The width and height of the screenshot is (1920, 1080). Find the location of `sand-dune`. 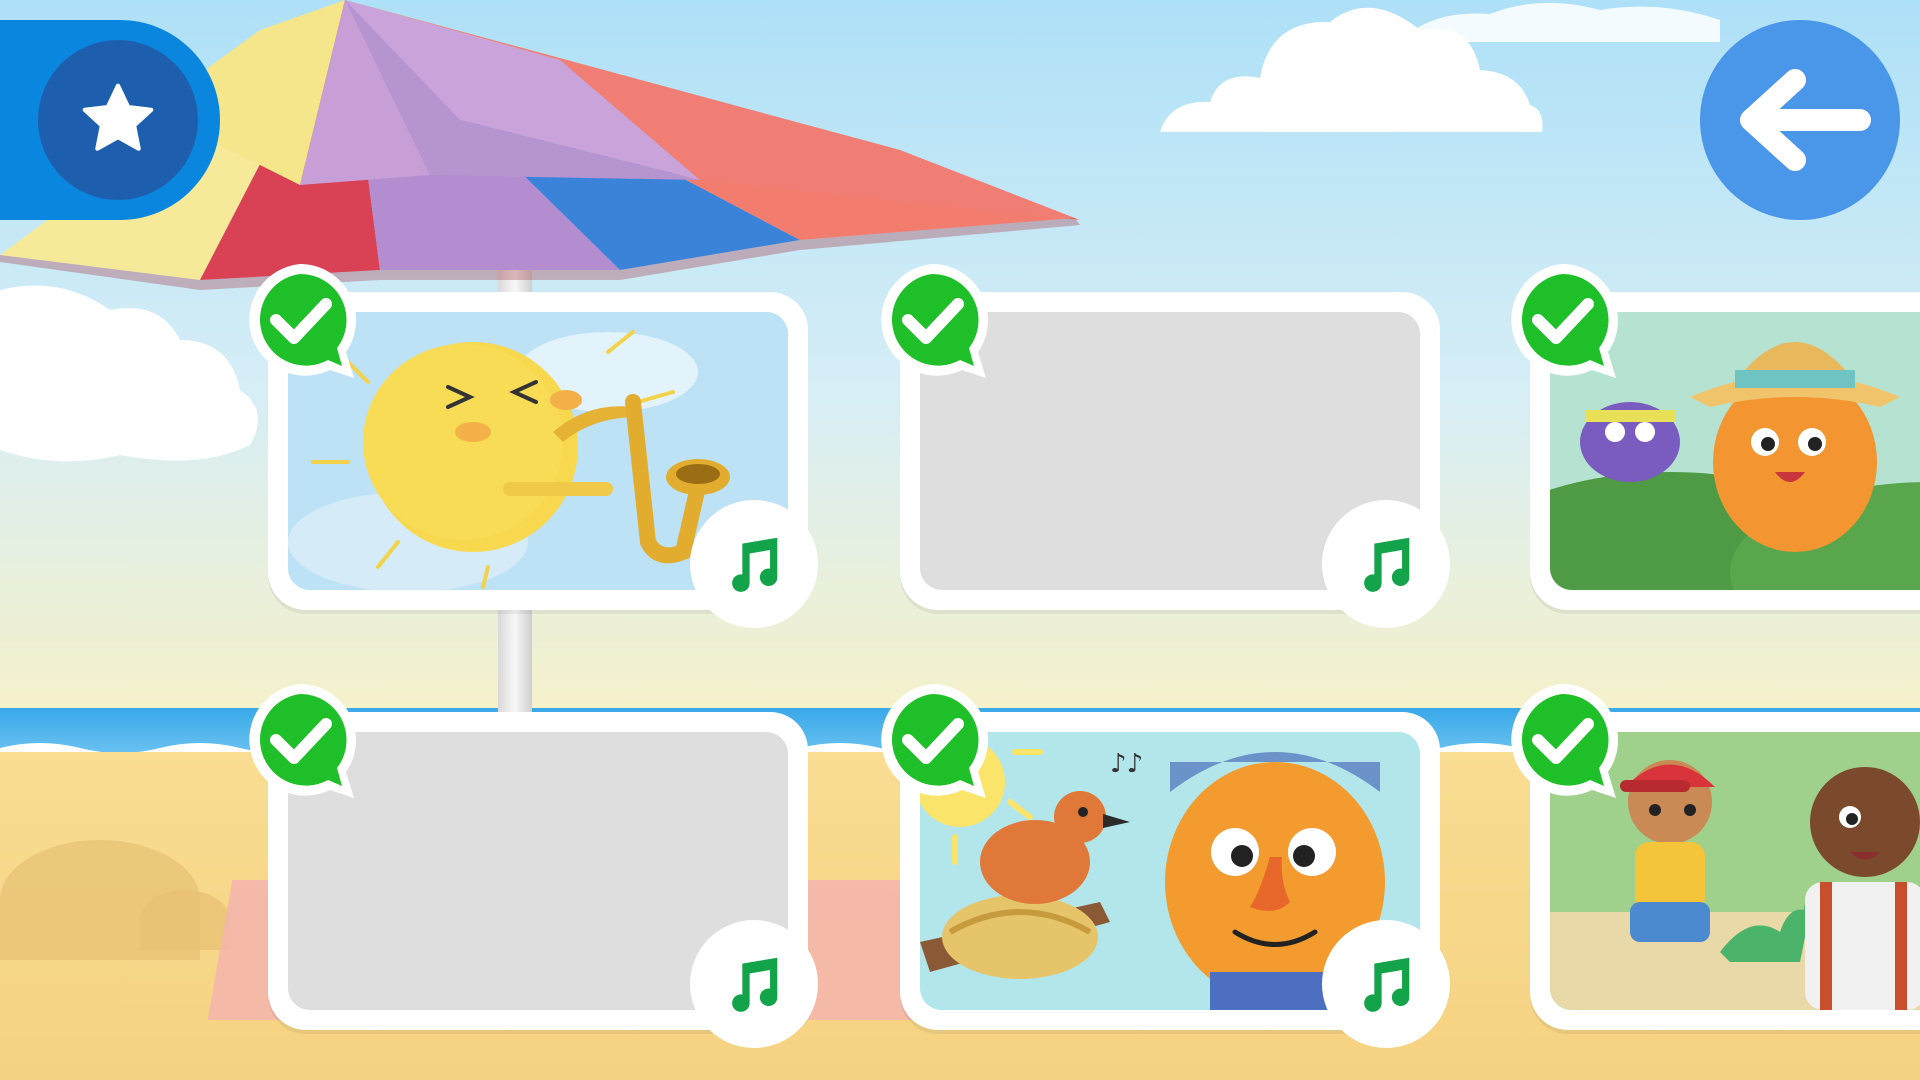

sand-dune is located at coordinates (185, 920).